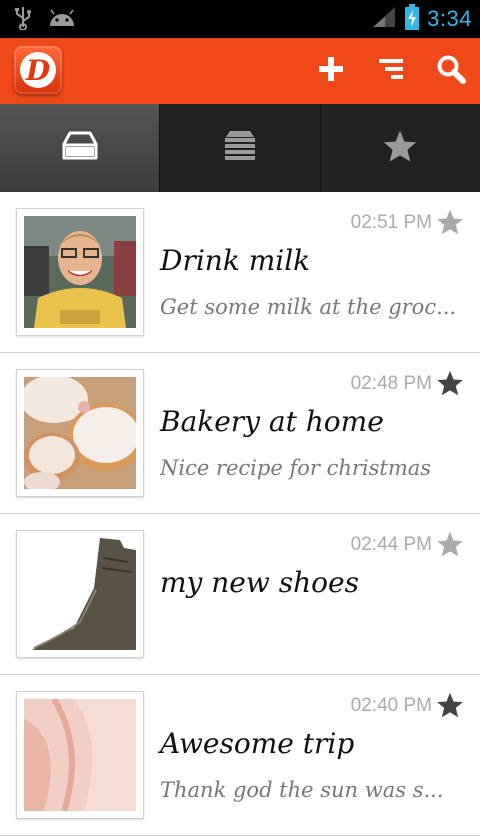 The image size is (480, 836). Describe the element at coordinates (62, 20) in the screenshot. I see `android-icon` at that location.